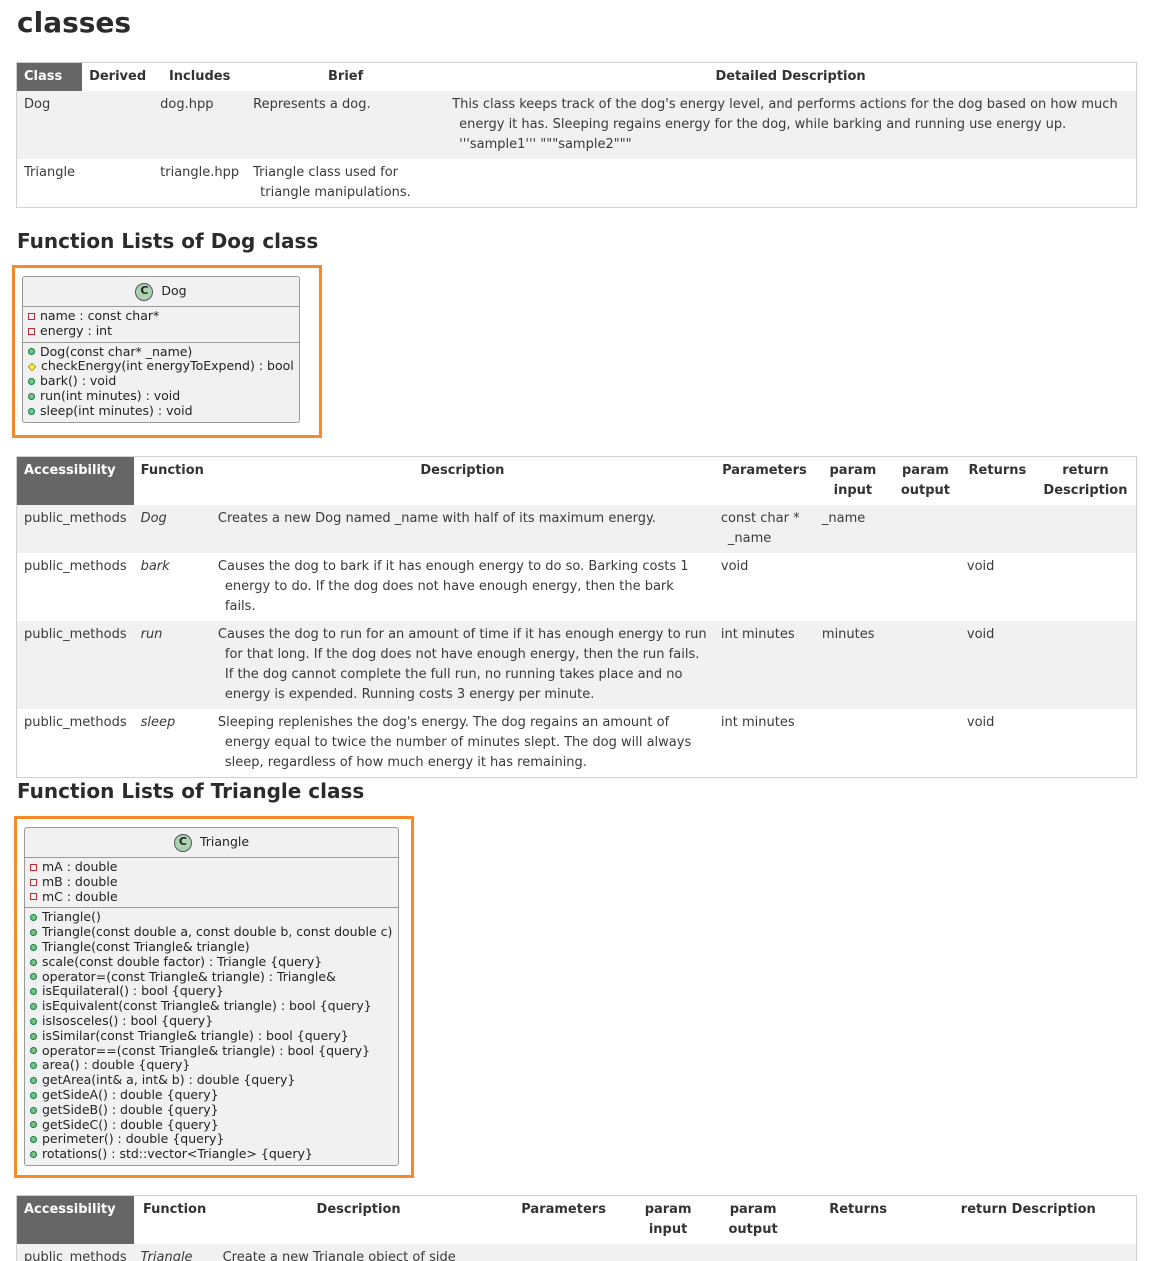 This screenshot has width=1159, height=1261. I want to click on function-name-cell: Triangle, so click(174, 1252).